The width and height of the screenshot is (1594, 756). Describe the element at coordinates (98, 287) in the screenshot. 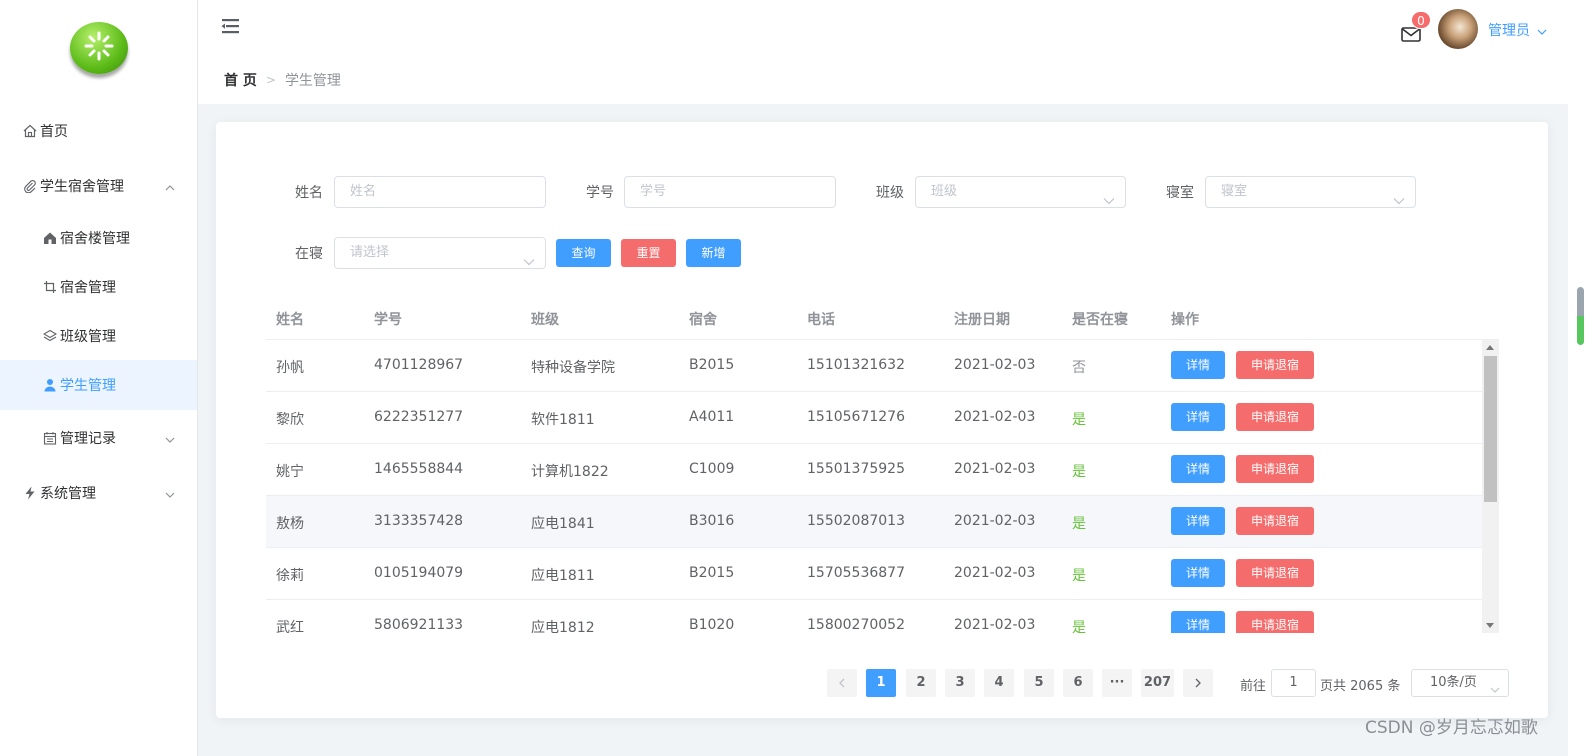

I see `sidebar-item-room: 宿舍管理` at that location.